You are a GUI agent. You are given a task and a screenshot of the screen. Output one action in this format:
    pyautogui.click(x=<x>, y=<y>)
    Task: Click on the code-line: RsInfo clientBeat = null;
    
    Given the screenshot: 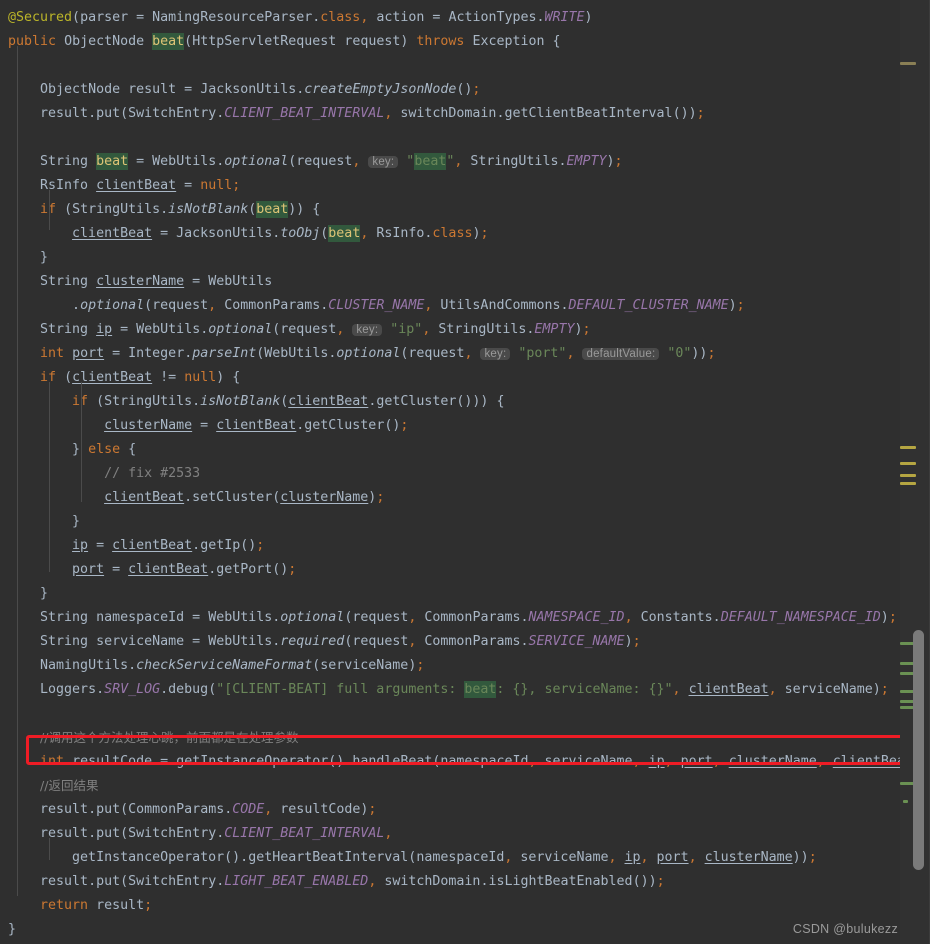 What is the action you would take?
    pyautogui.click(x=450, y=186)
    